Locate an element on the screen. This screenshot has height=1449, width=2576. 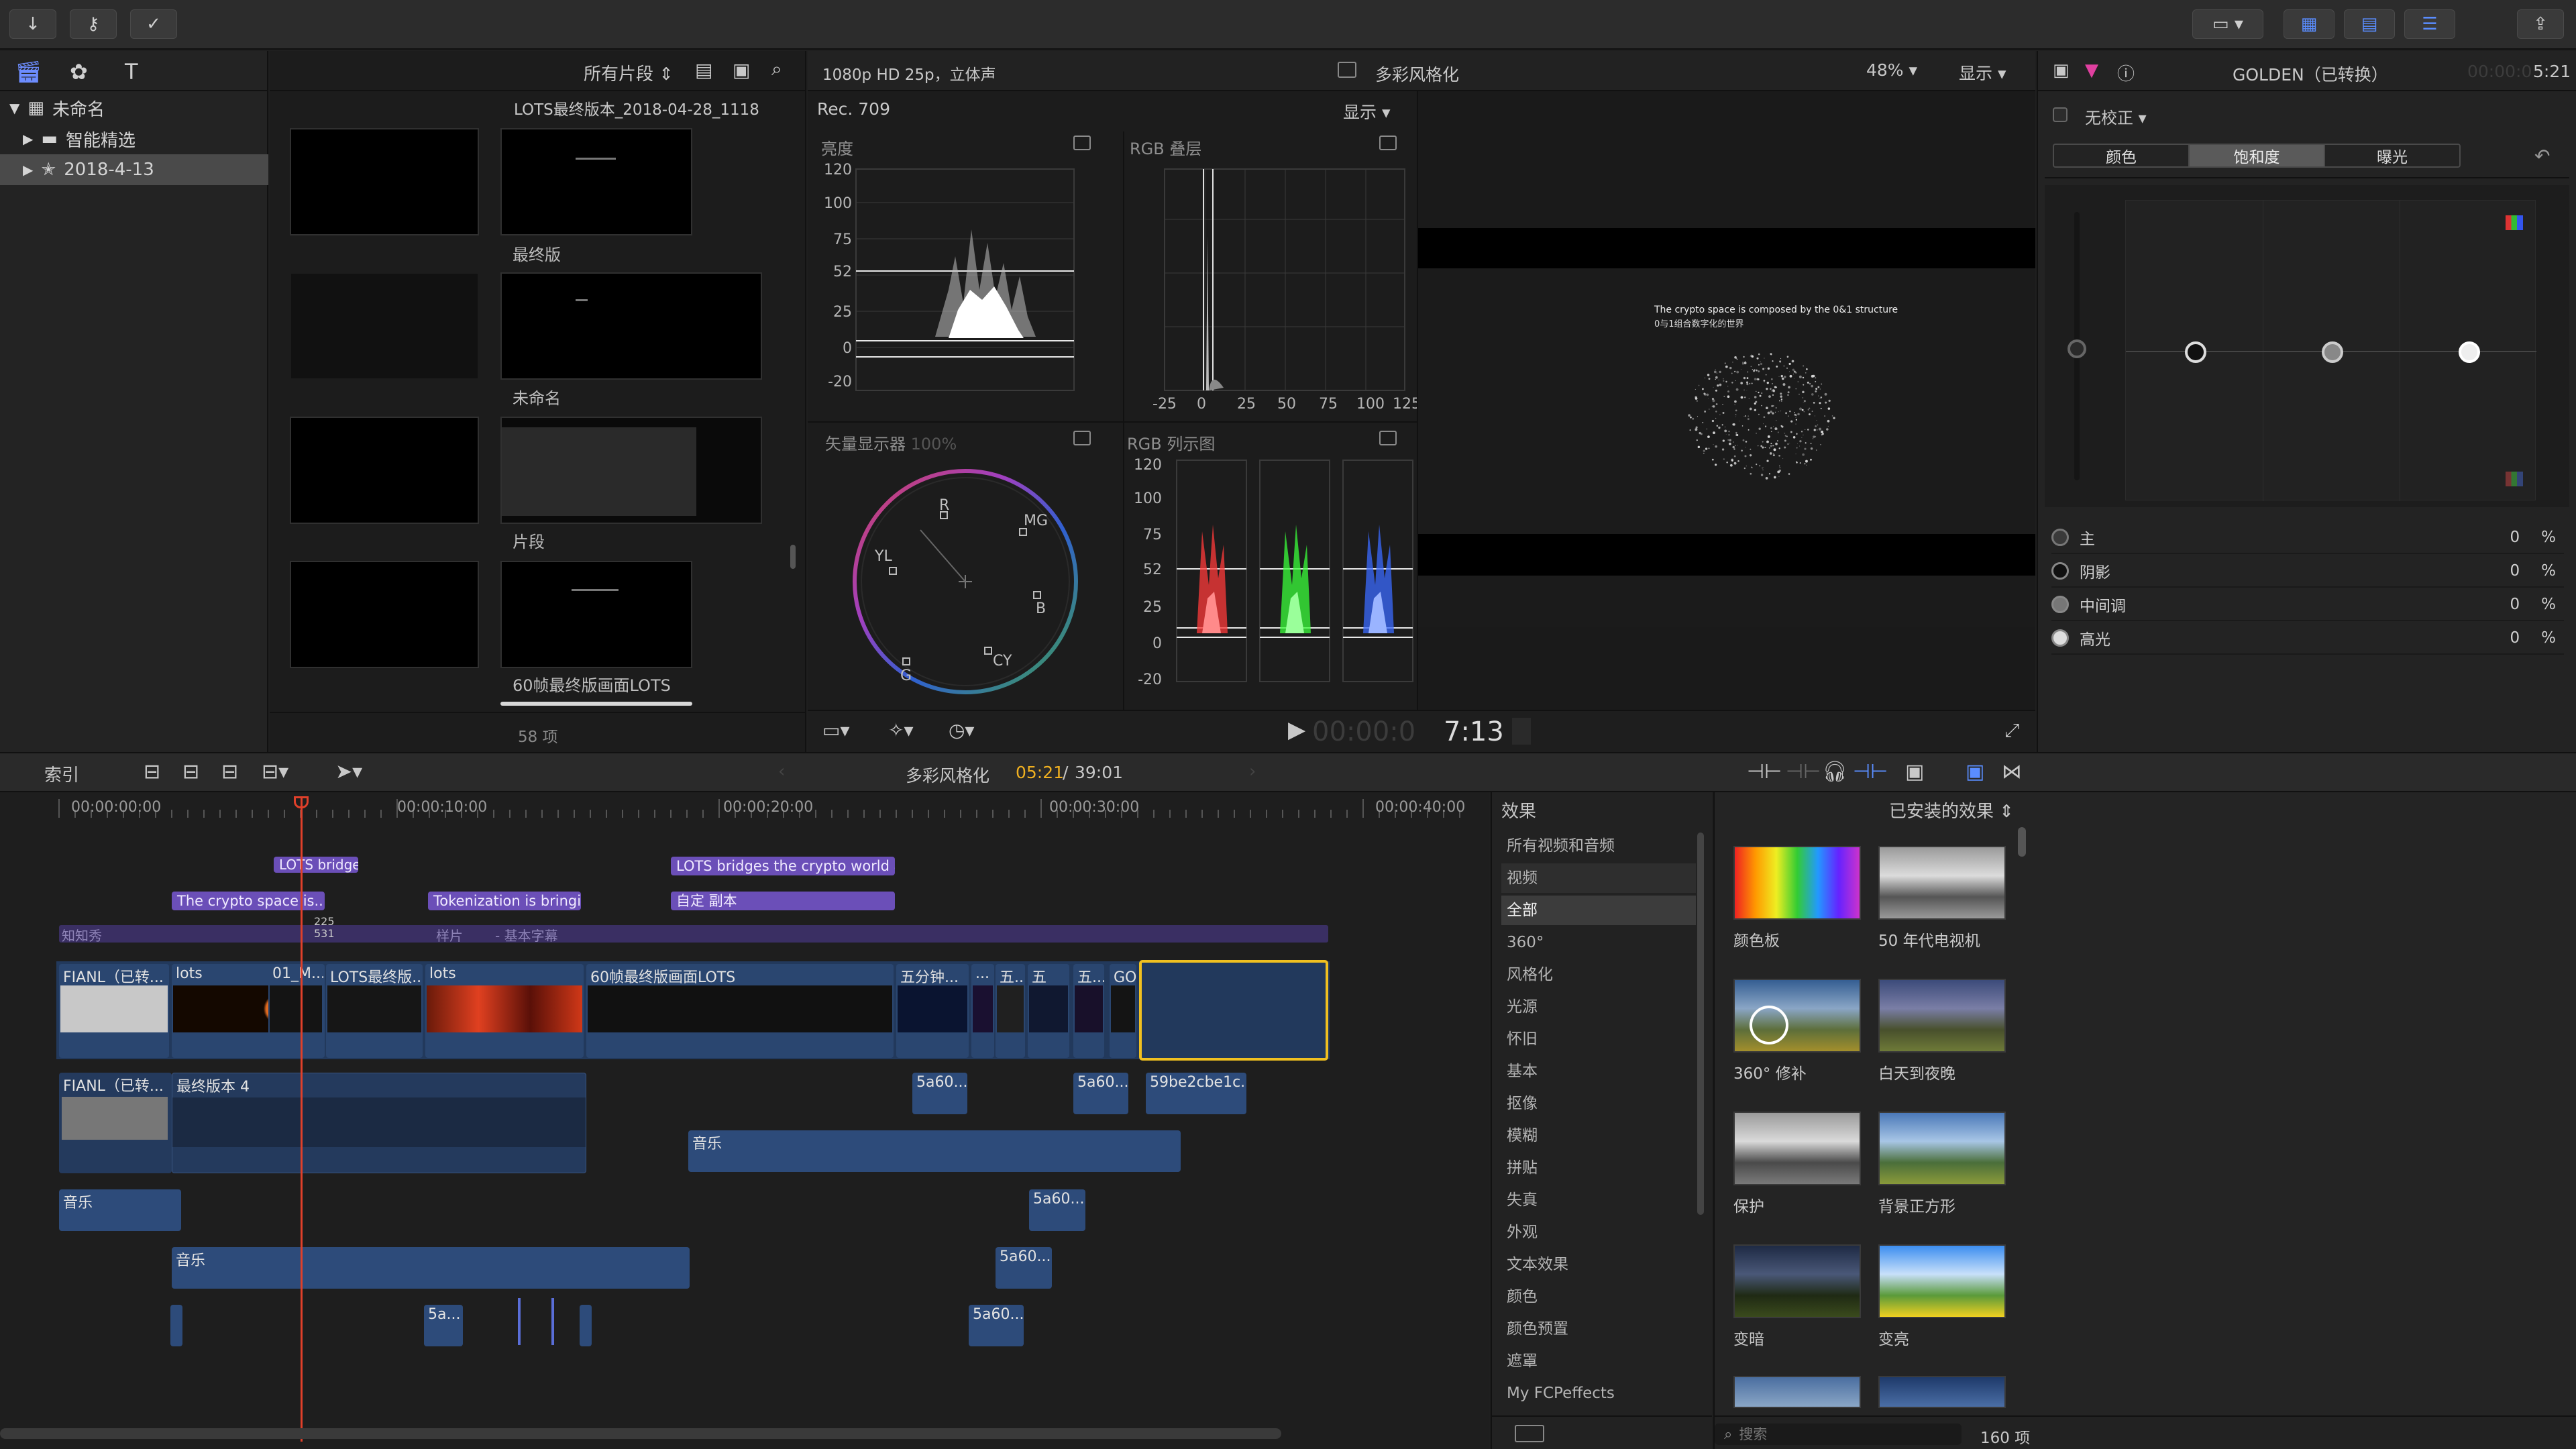
effects-browser-icon: ▣ is located at coordinates (1975, 772).